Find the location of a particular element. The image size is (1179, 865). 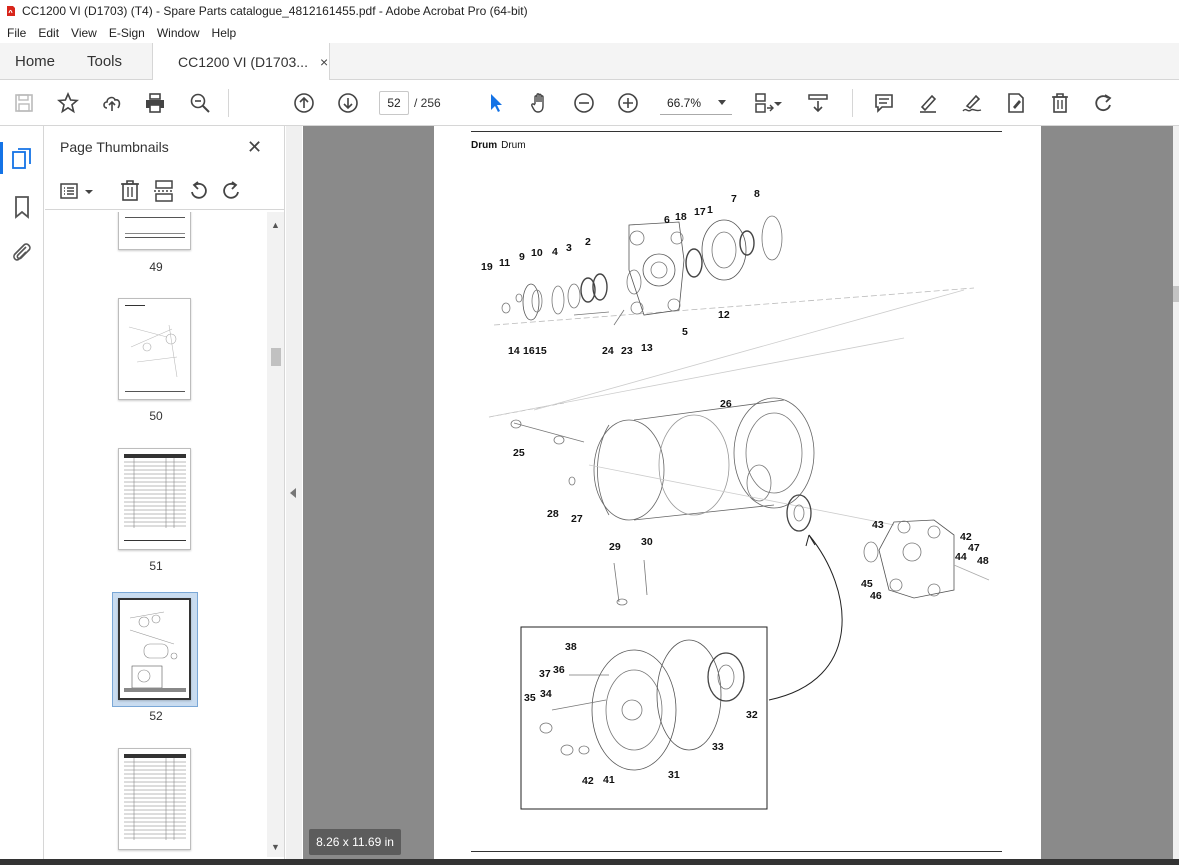

thumbnail-list: 49 50 51 52 is located at coordinates (156, 534).